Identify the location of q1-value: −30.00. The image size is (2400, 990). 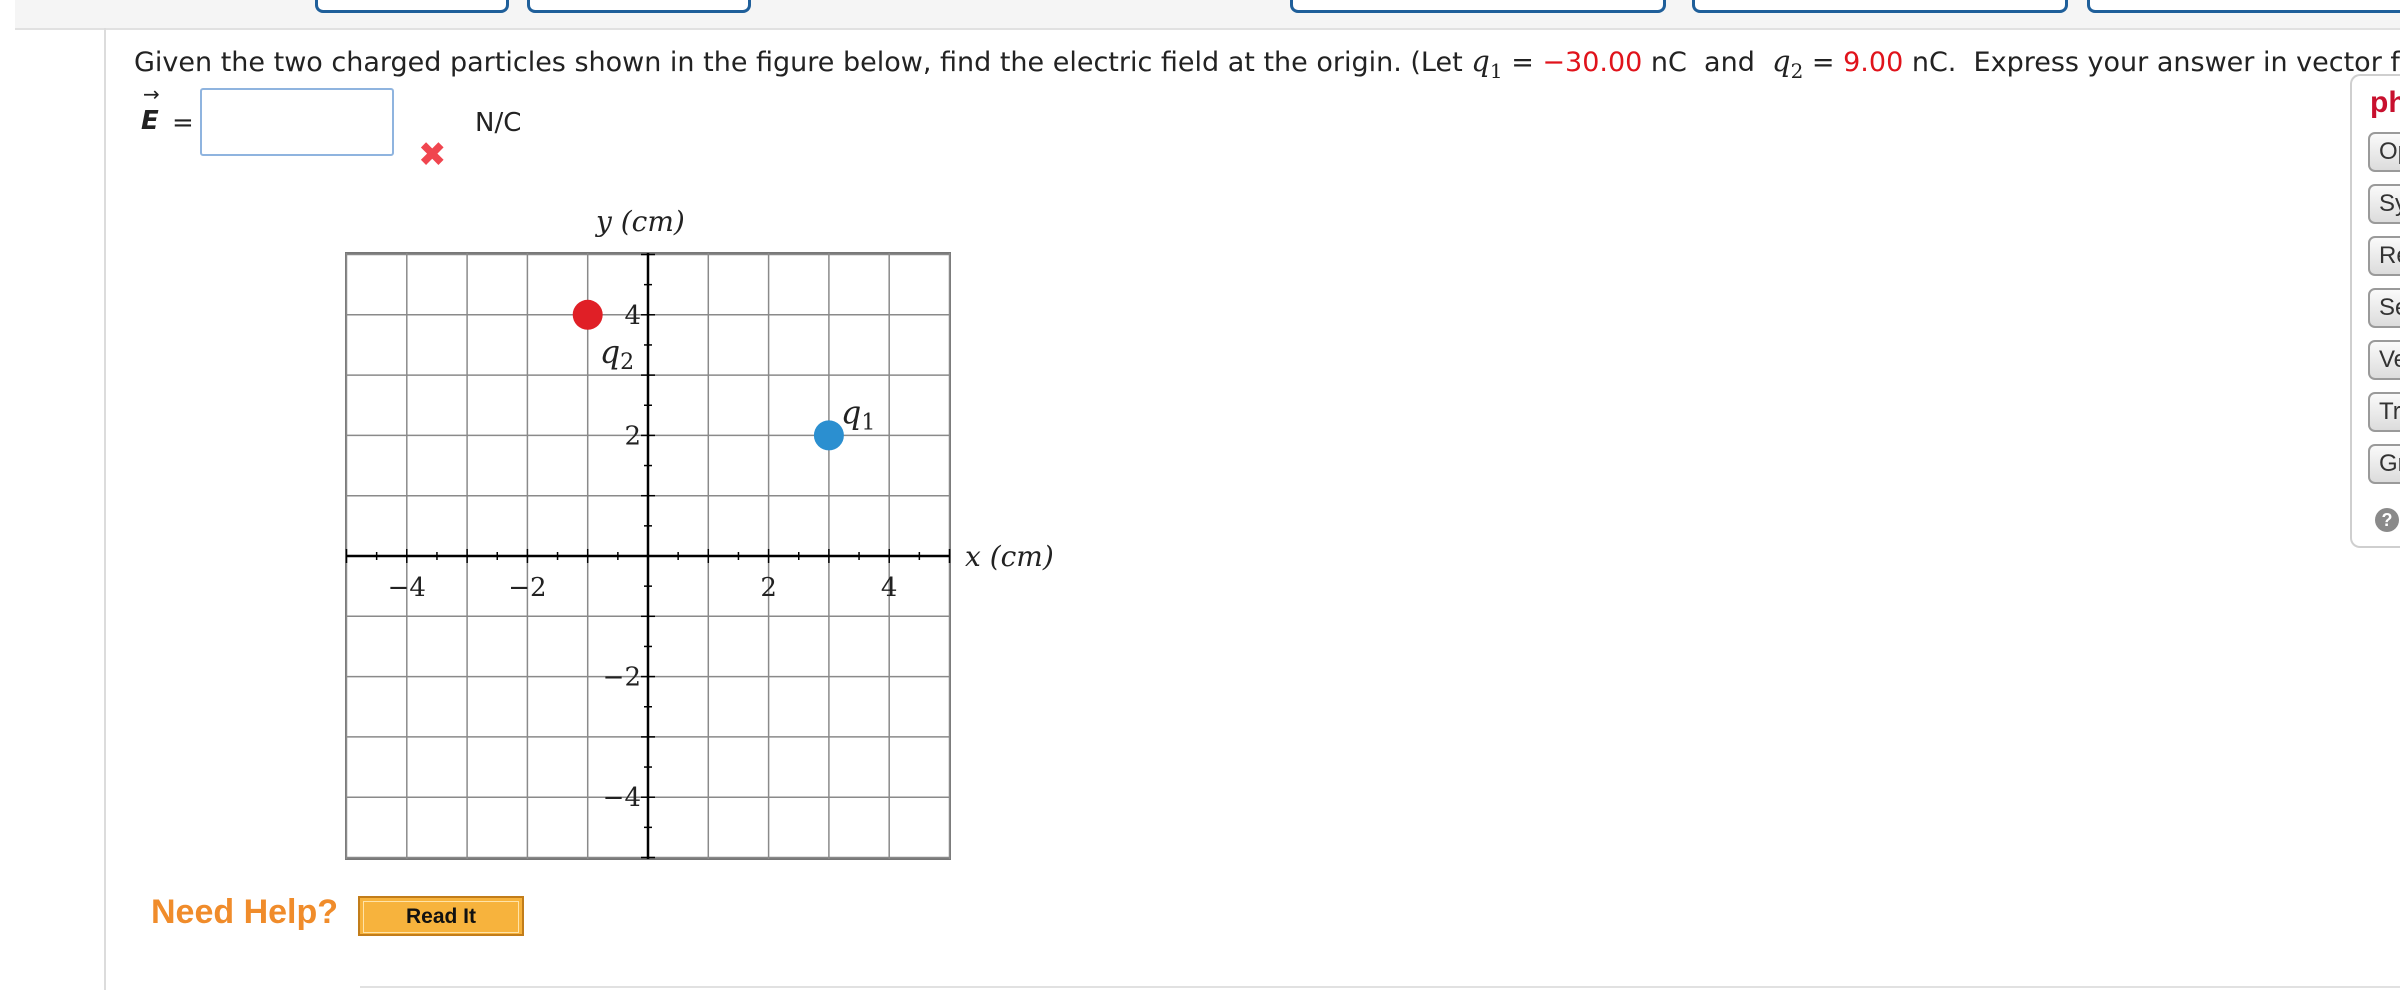
(1592, 62).